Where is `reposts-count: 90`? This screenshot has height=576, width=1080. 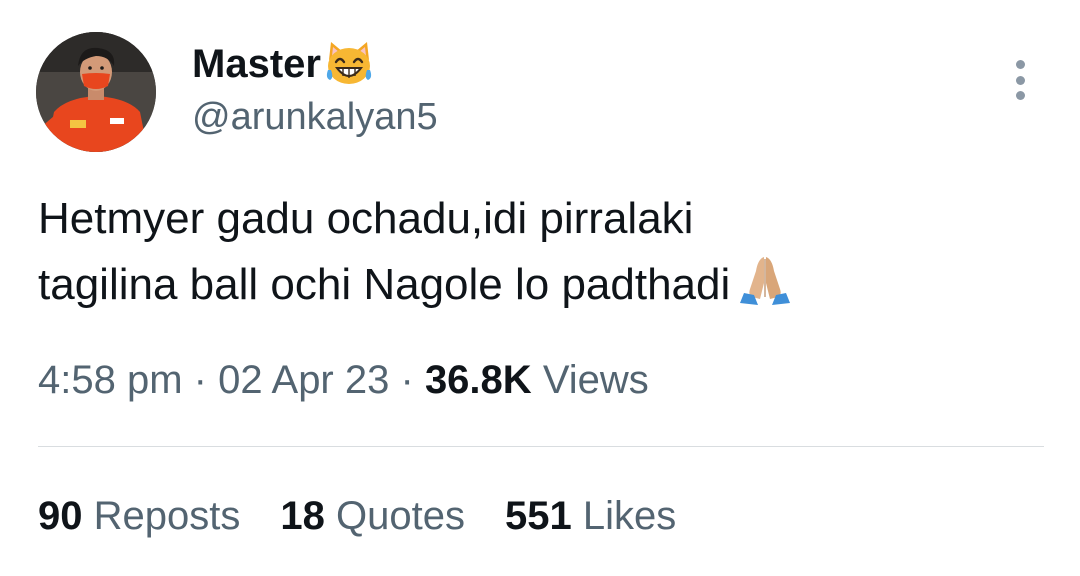
reposts-count: 90 is located at coordinates (60, 516).